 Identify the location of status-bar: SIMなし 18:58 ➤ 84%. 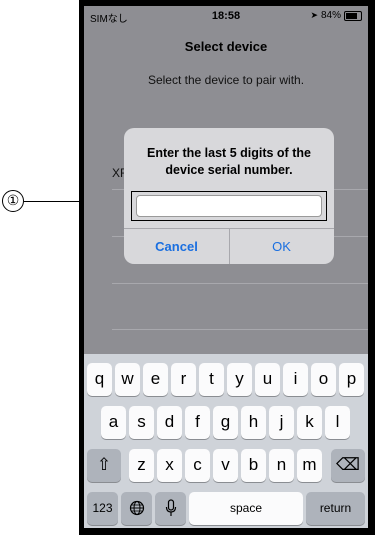
(226, 16).